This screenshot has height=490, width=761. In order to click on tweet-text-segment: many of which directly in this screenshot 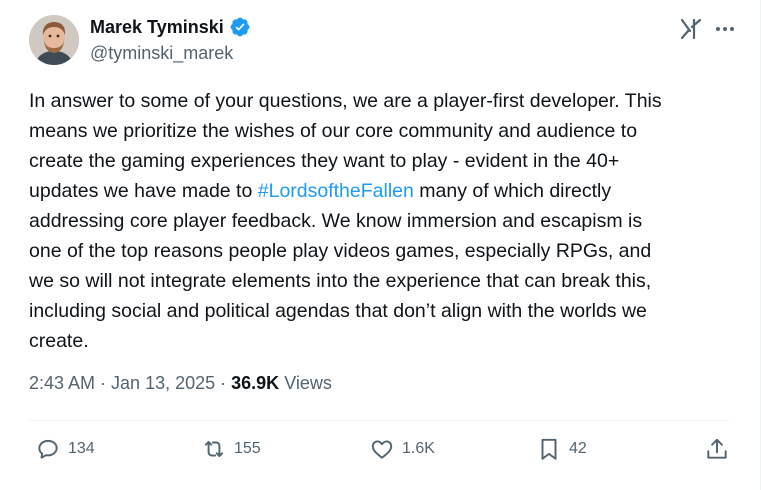, I will do `click(512, 191)`.